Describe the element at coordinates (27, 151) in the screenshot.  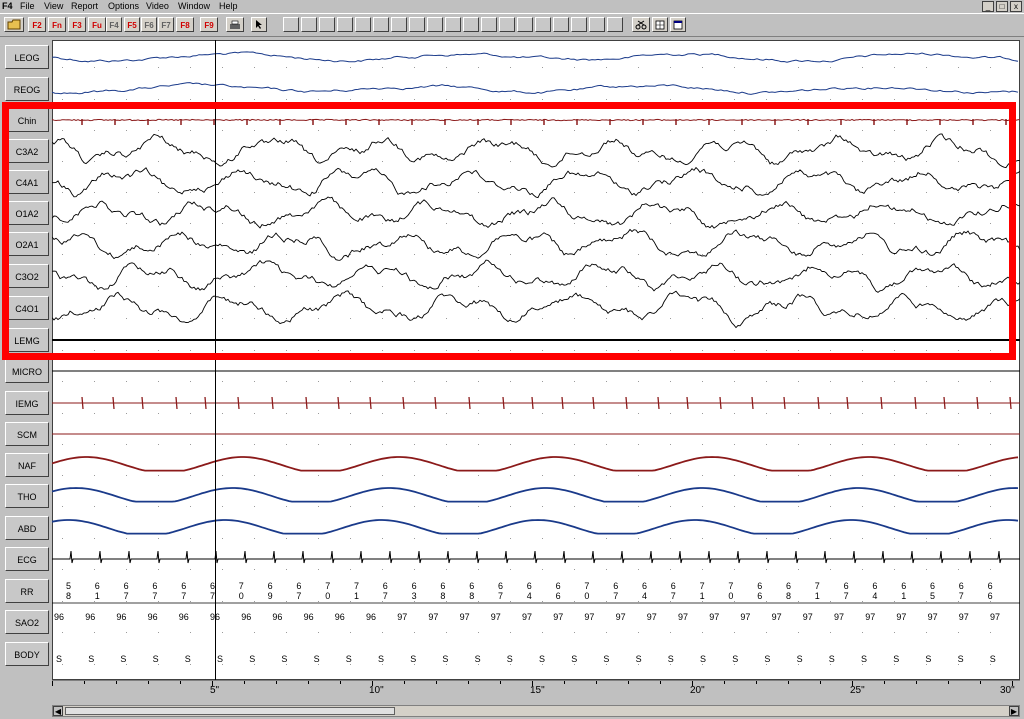
I see `channel-label-c3a2: C3A2` at that location.